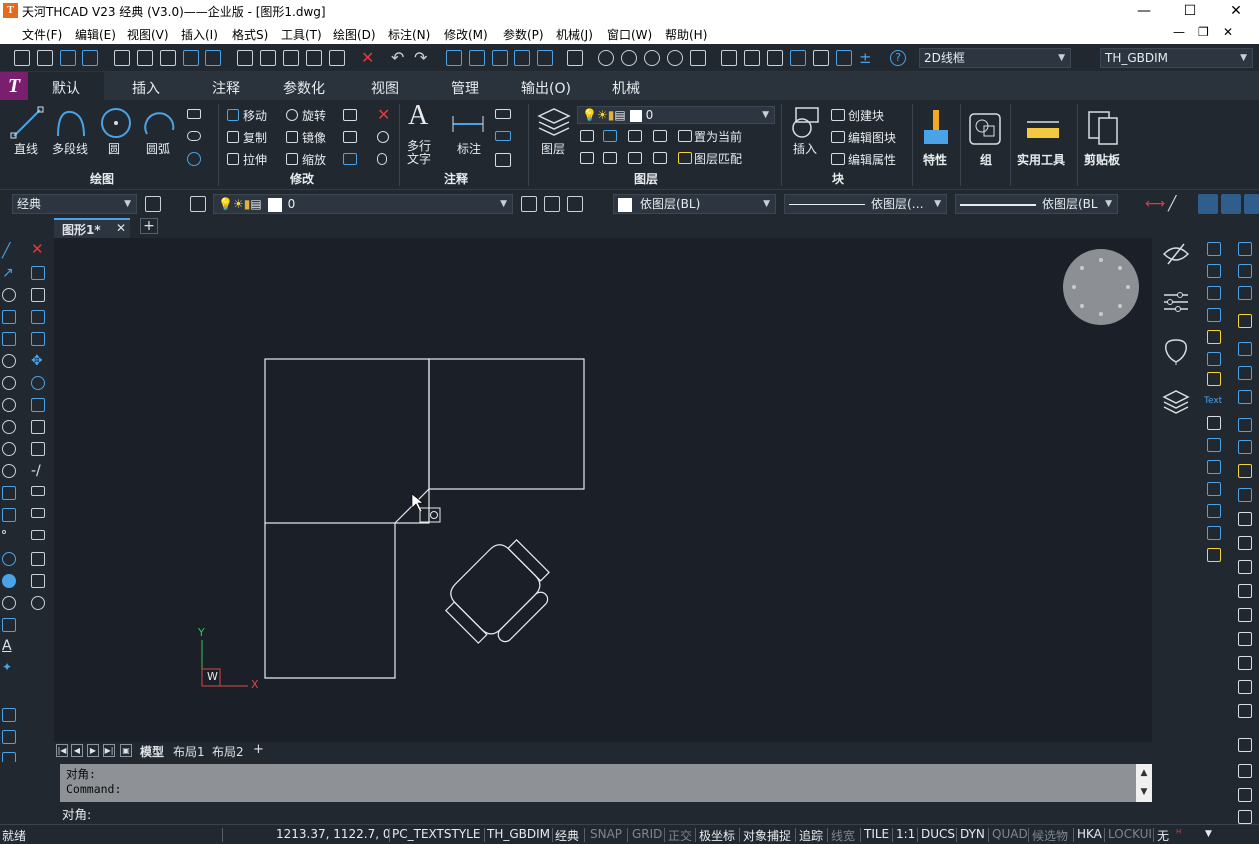 The height and width of the screenshot is (844, 1259). I want to click on draw-ellipse-arc-icon, so click(9, 449).